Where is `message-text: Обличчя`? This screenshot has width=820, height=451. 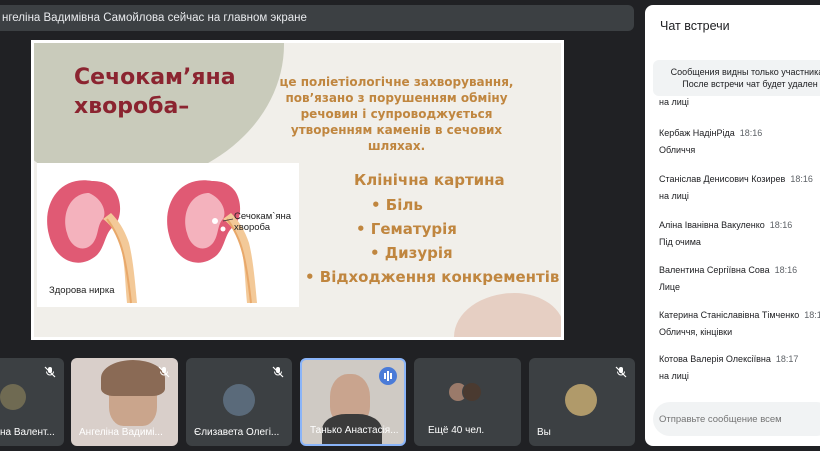 message-text: Обличчя is located at coordinates (677, 150).